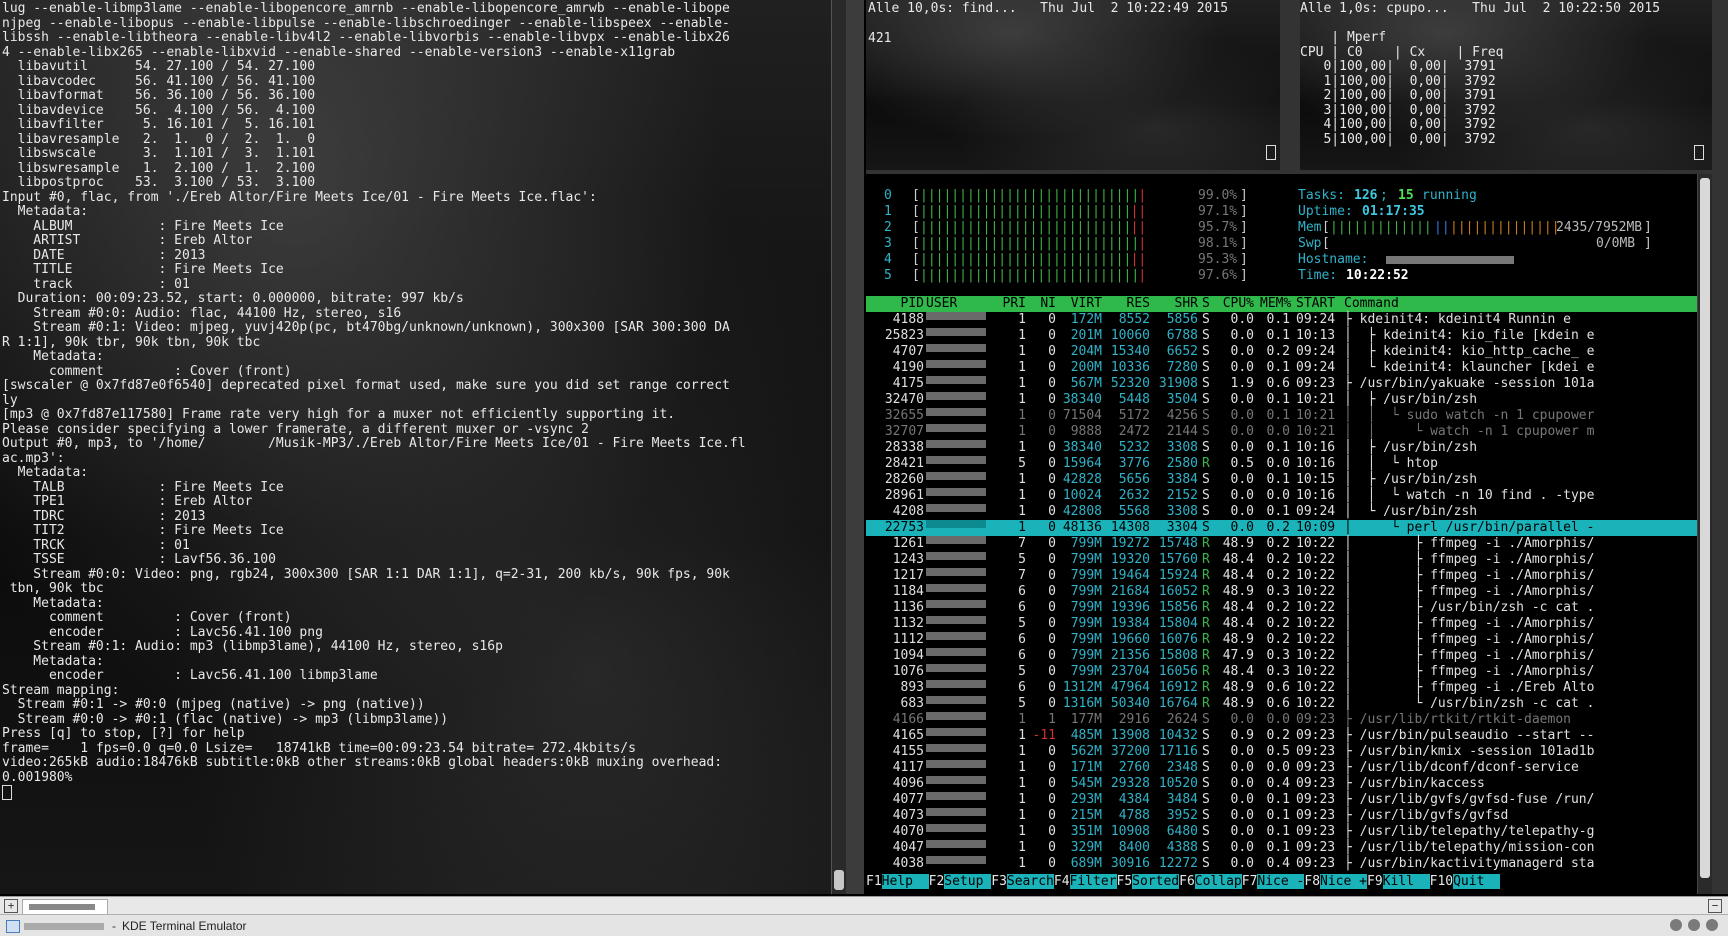 The width and height of the screenshot is (1728, 936). Describe the element at coordinates (1062, 881) in the screenshot. I see `fkey-f4: F4` at that location.